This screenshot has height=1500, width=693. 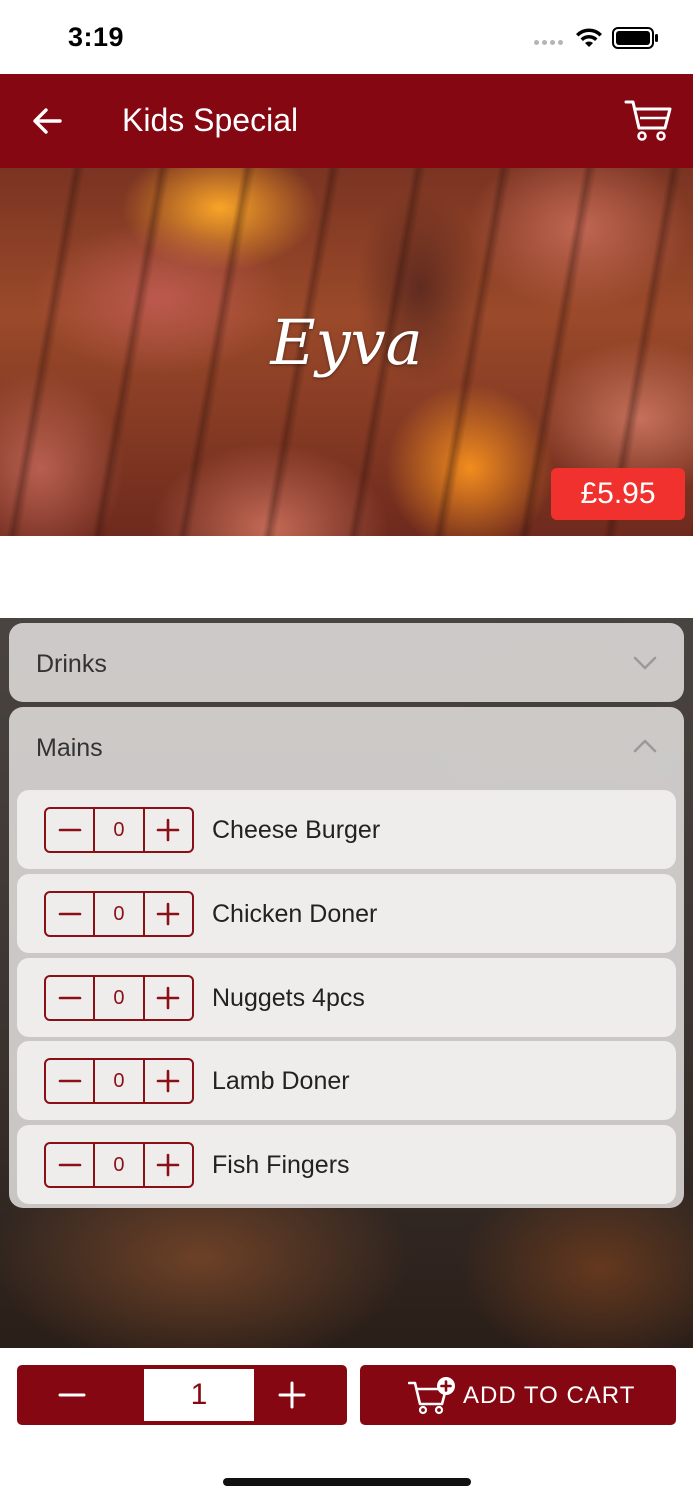 What do you see at coordinates (281, 1081) in the screenshot?
I see `item-name: Lamb Doner` at bounding box center [281, 1081].